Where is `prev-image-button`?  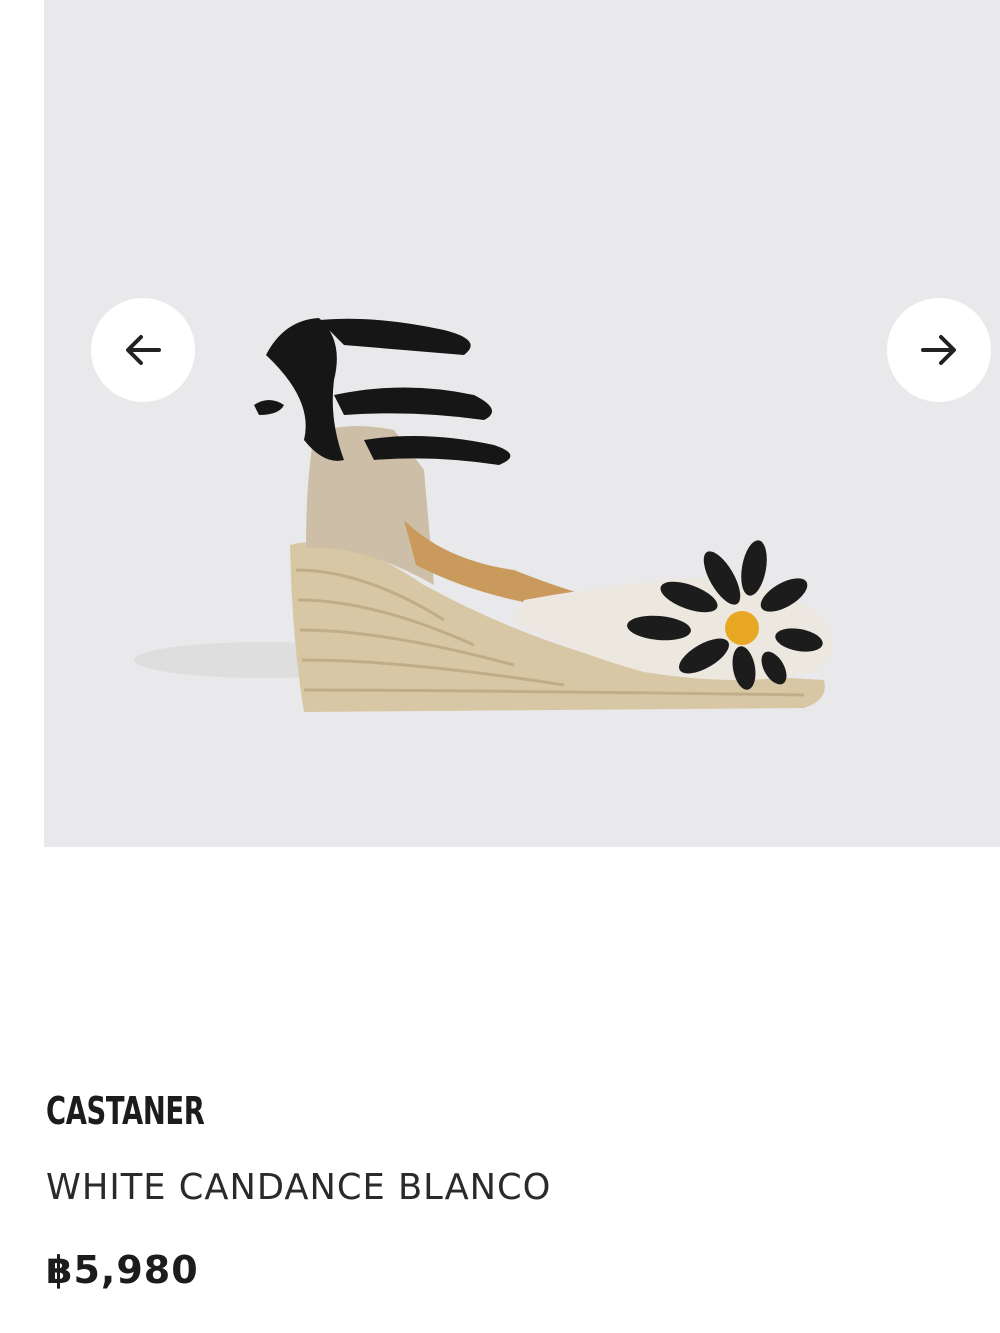 prev-image-button is located at coordinates (143, 350).